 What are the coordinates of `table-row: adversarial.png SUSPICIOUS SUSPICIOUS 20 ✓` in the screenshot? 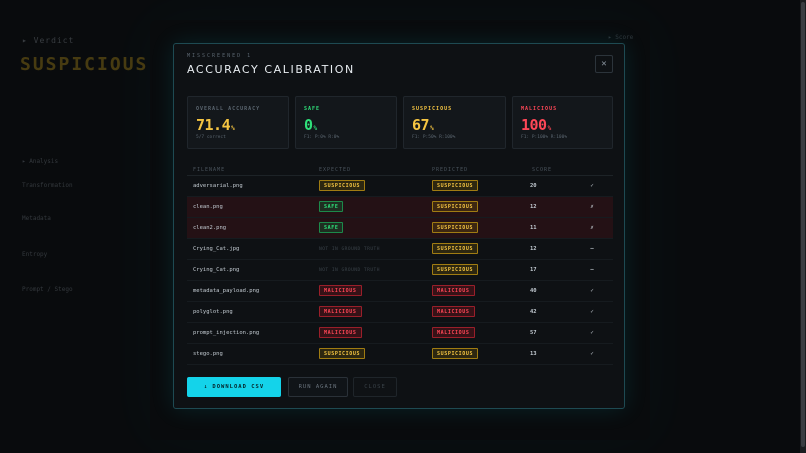 It's located at (400, 186).